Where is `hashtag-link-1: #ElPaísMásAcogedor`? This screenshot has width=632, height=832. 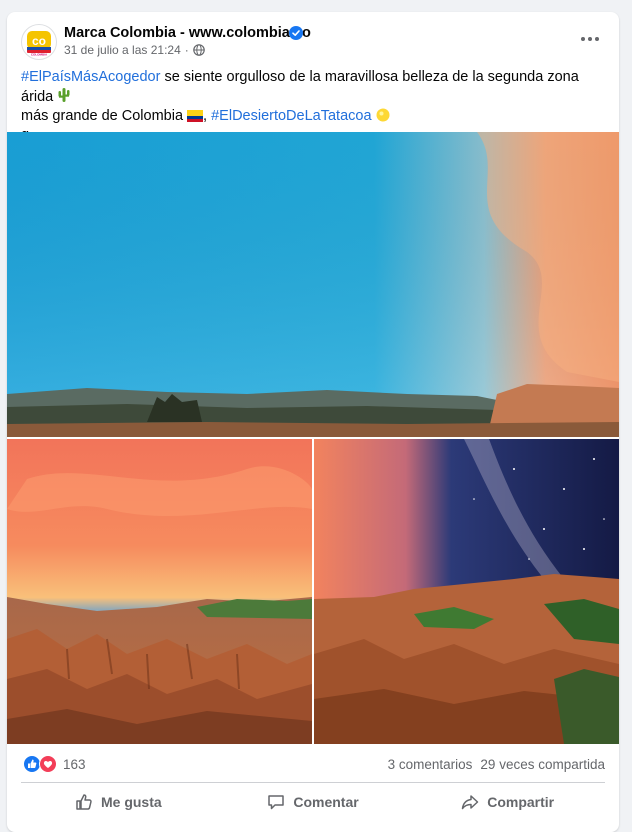
hashtag-link-1: #ElPaísMásAcogedor is located at coordinates (90, 77).